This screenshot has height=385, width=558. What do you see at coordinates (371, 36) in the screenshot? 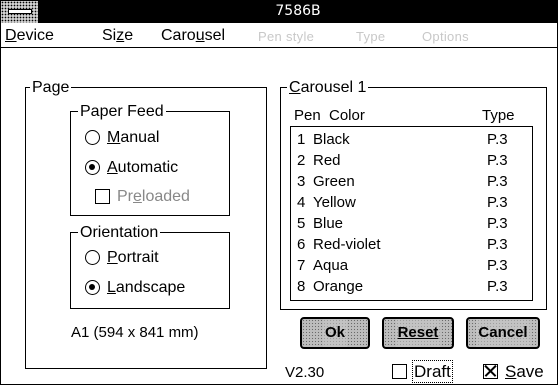
I see `menu-type: Type` at bounding box center [371, 36].